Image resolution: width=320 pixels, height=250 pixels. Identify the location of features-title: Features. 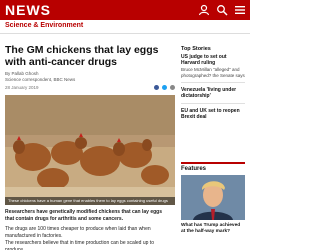
(213, 167).